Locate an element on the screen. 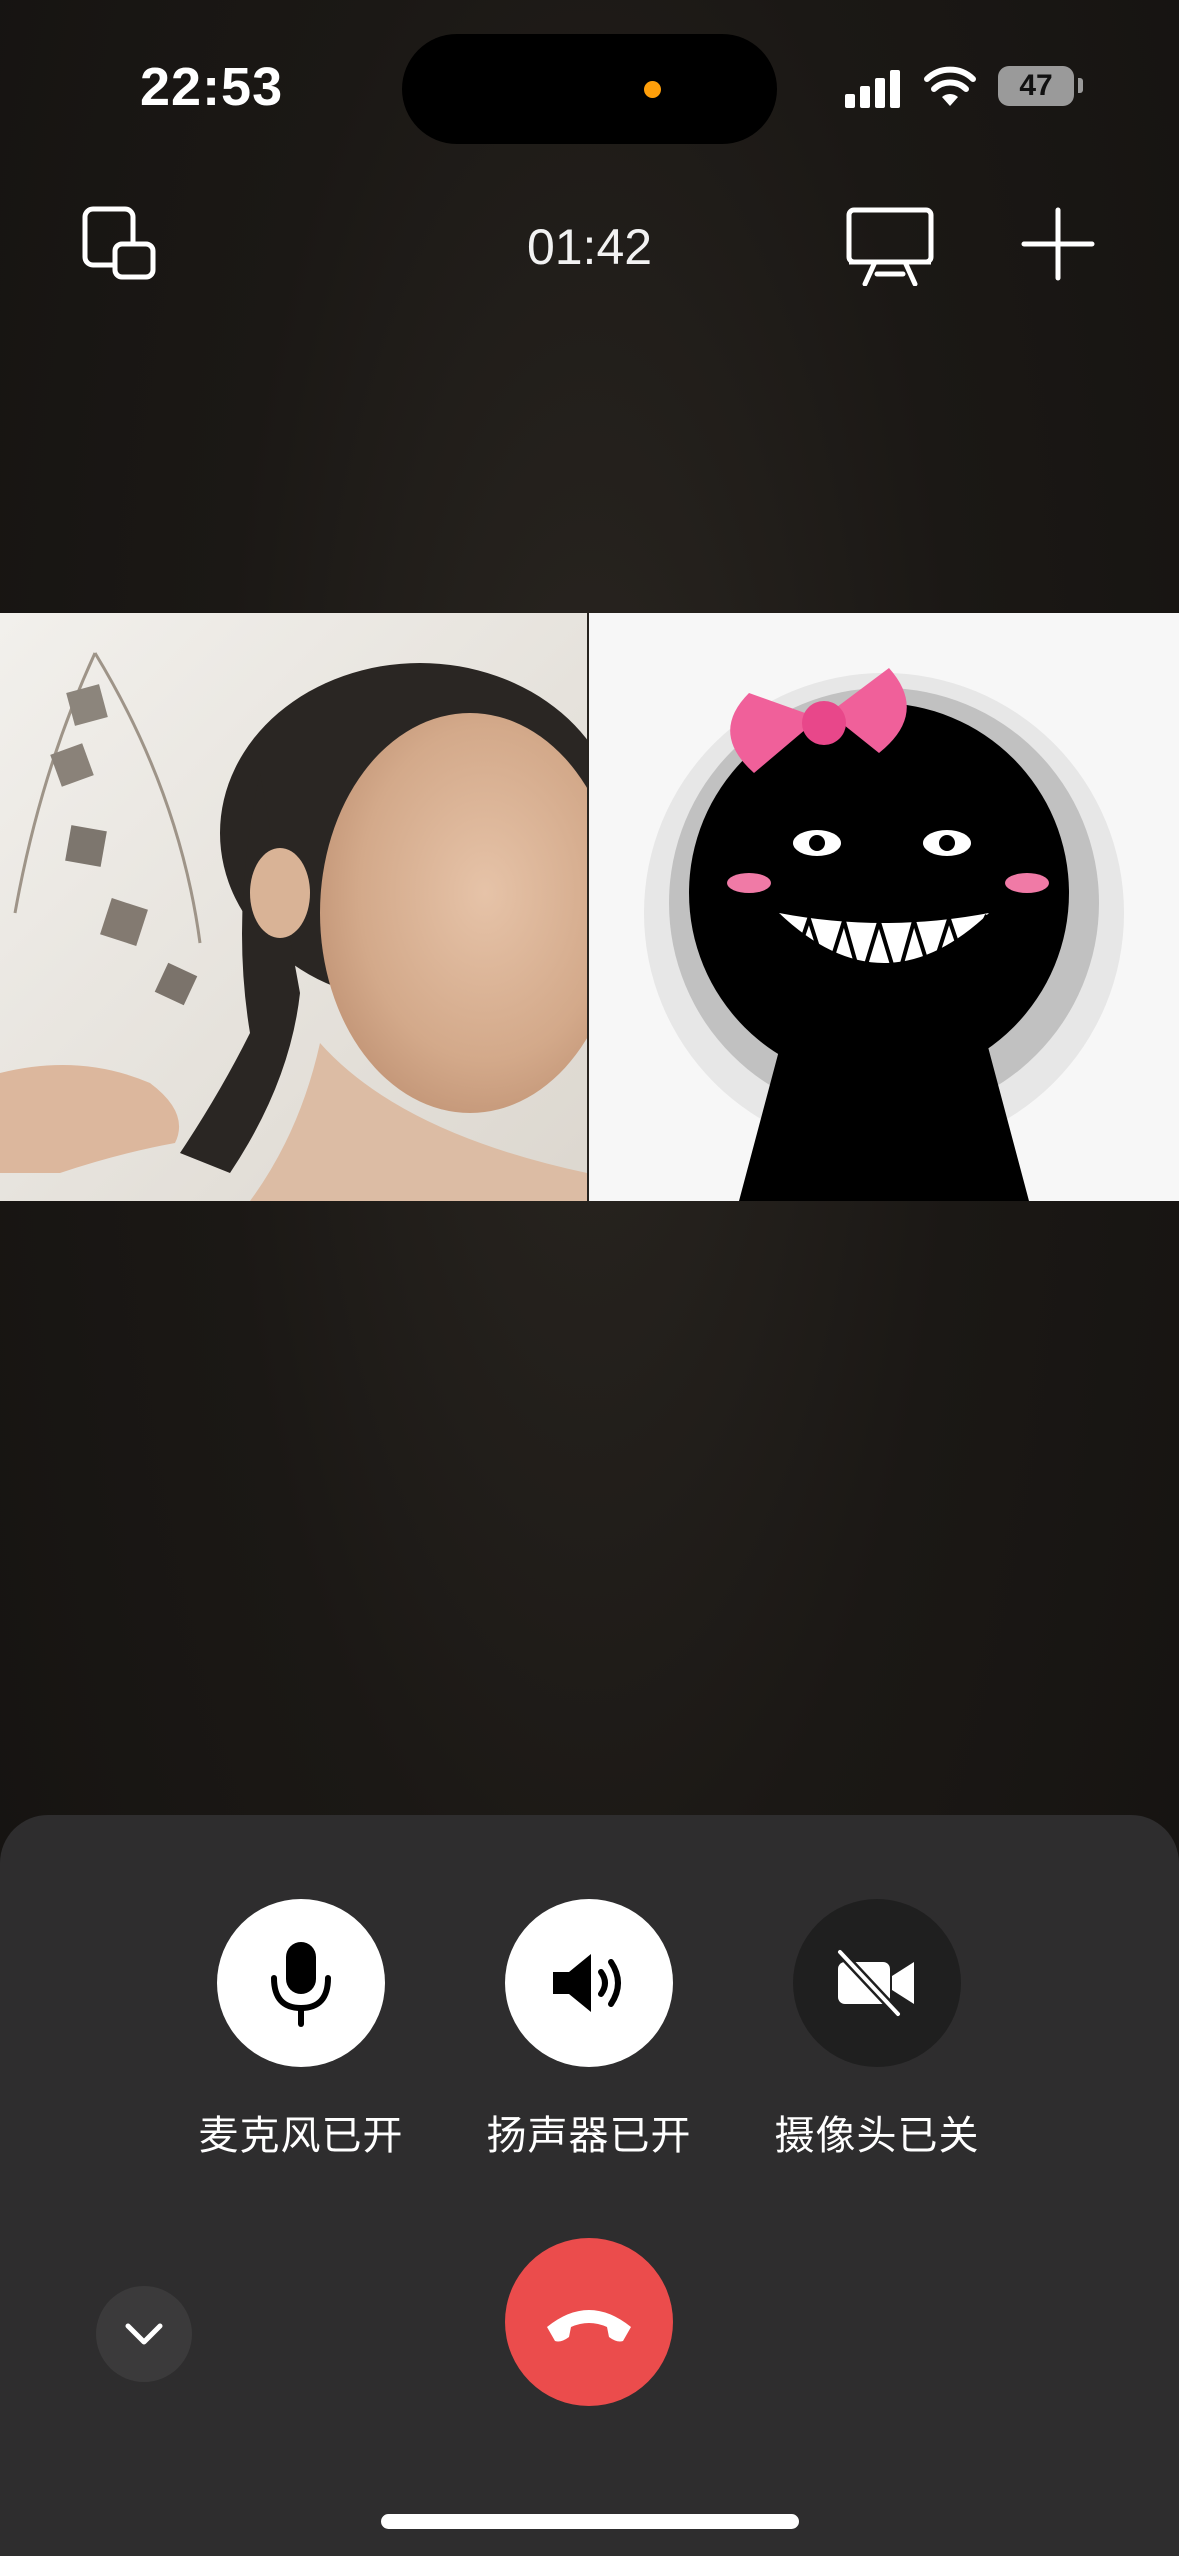  microphone-icon is located at coordinates (301, 1984).